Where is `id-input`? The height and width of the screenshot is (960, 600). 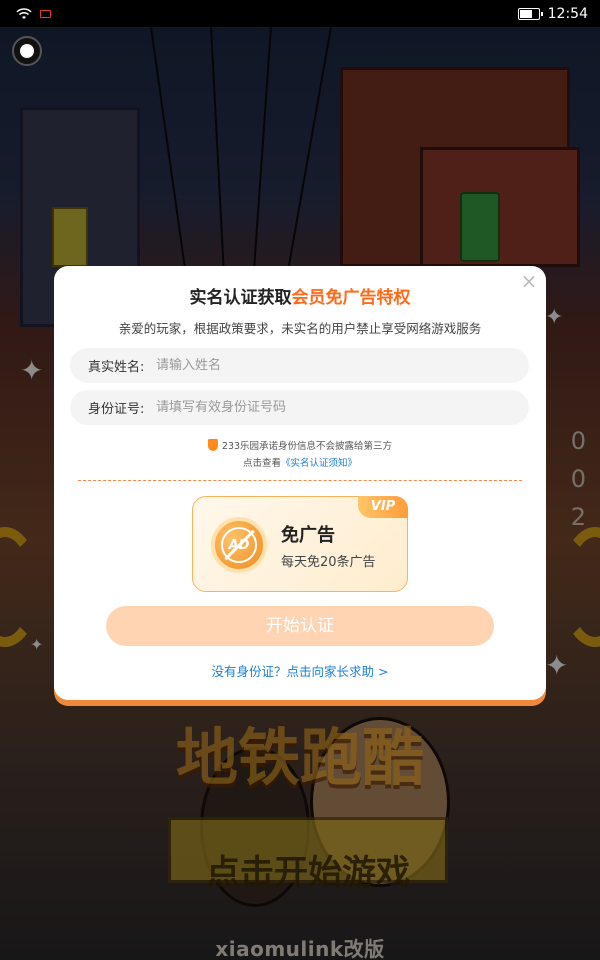
id-input is located at coordinates (336, 407).